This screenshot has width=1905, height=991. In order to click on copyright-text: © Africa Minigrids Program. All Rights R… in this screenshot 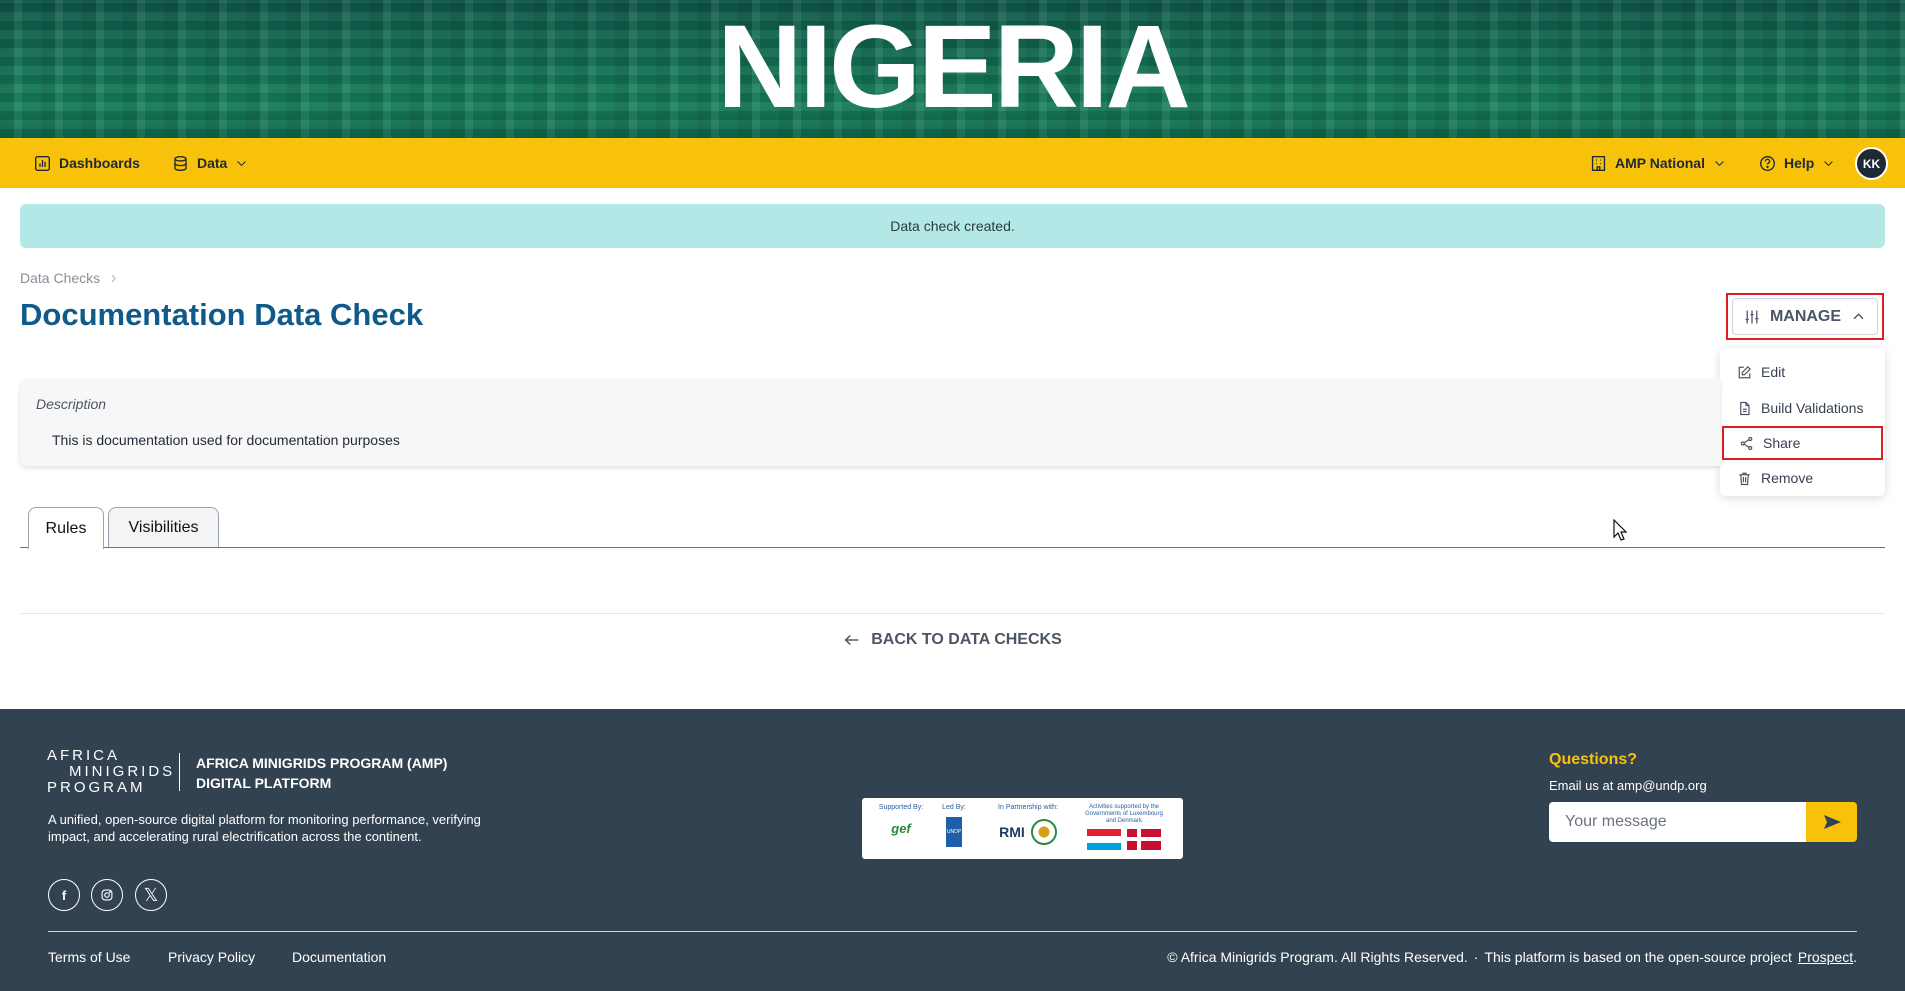, I will do `click(1317, 957)`.